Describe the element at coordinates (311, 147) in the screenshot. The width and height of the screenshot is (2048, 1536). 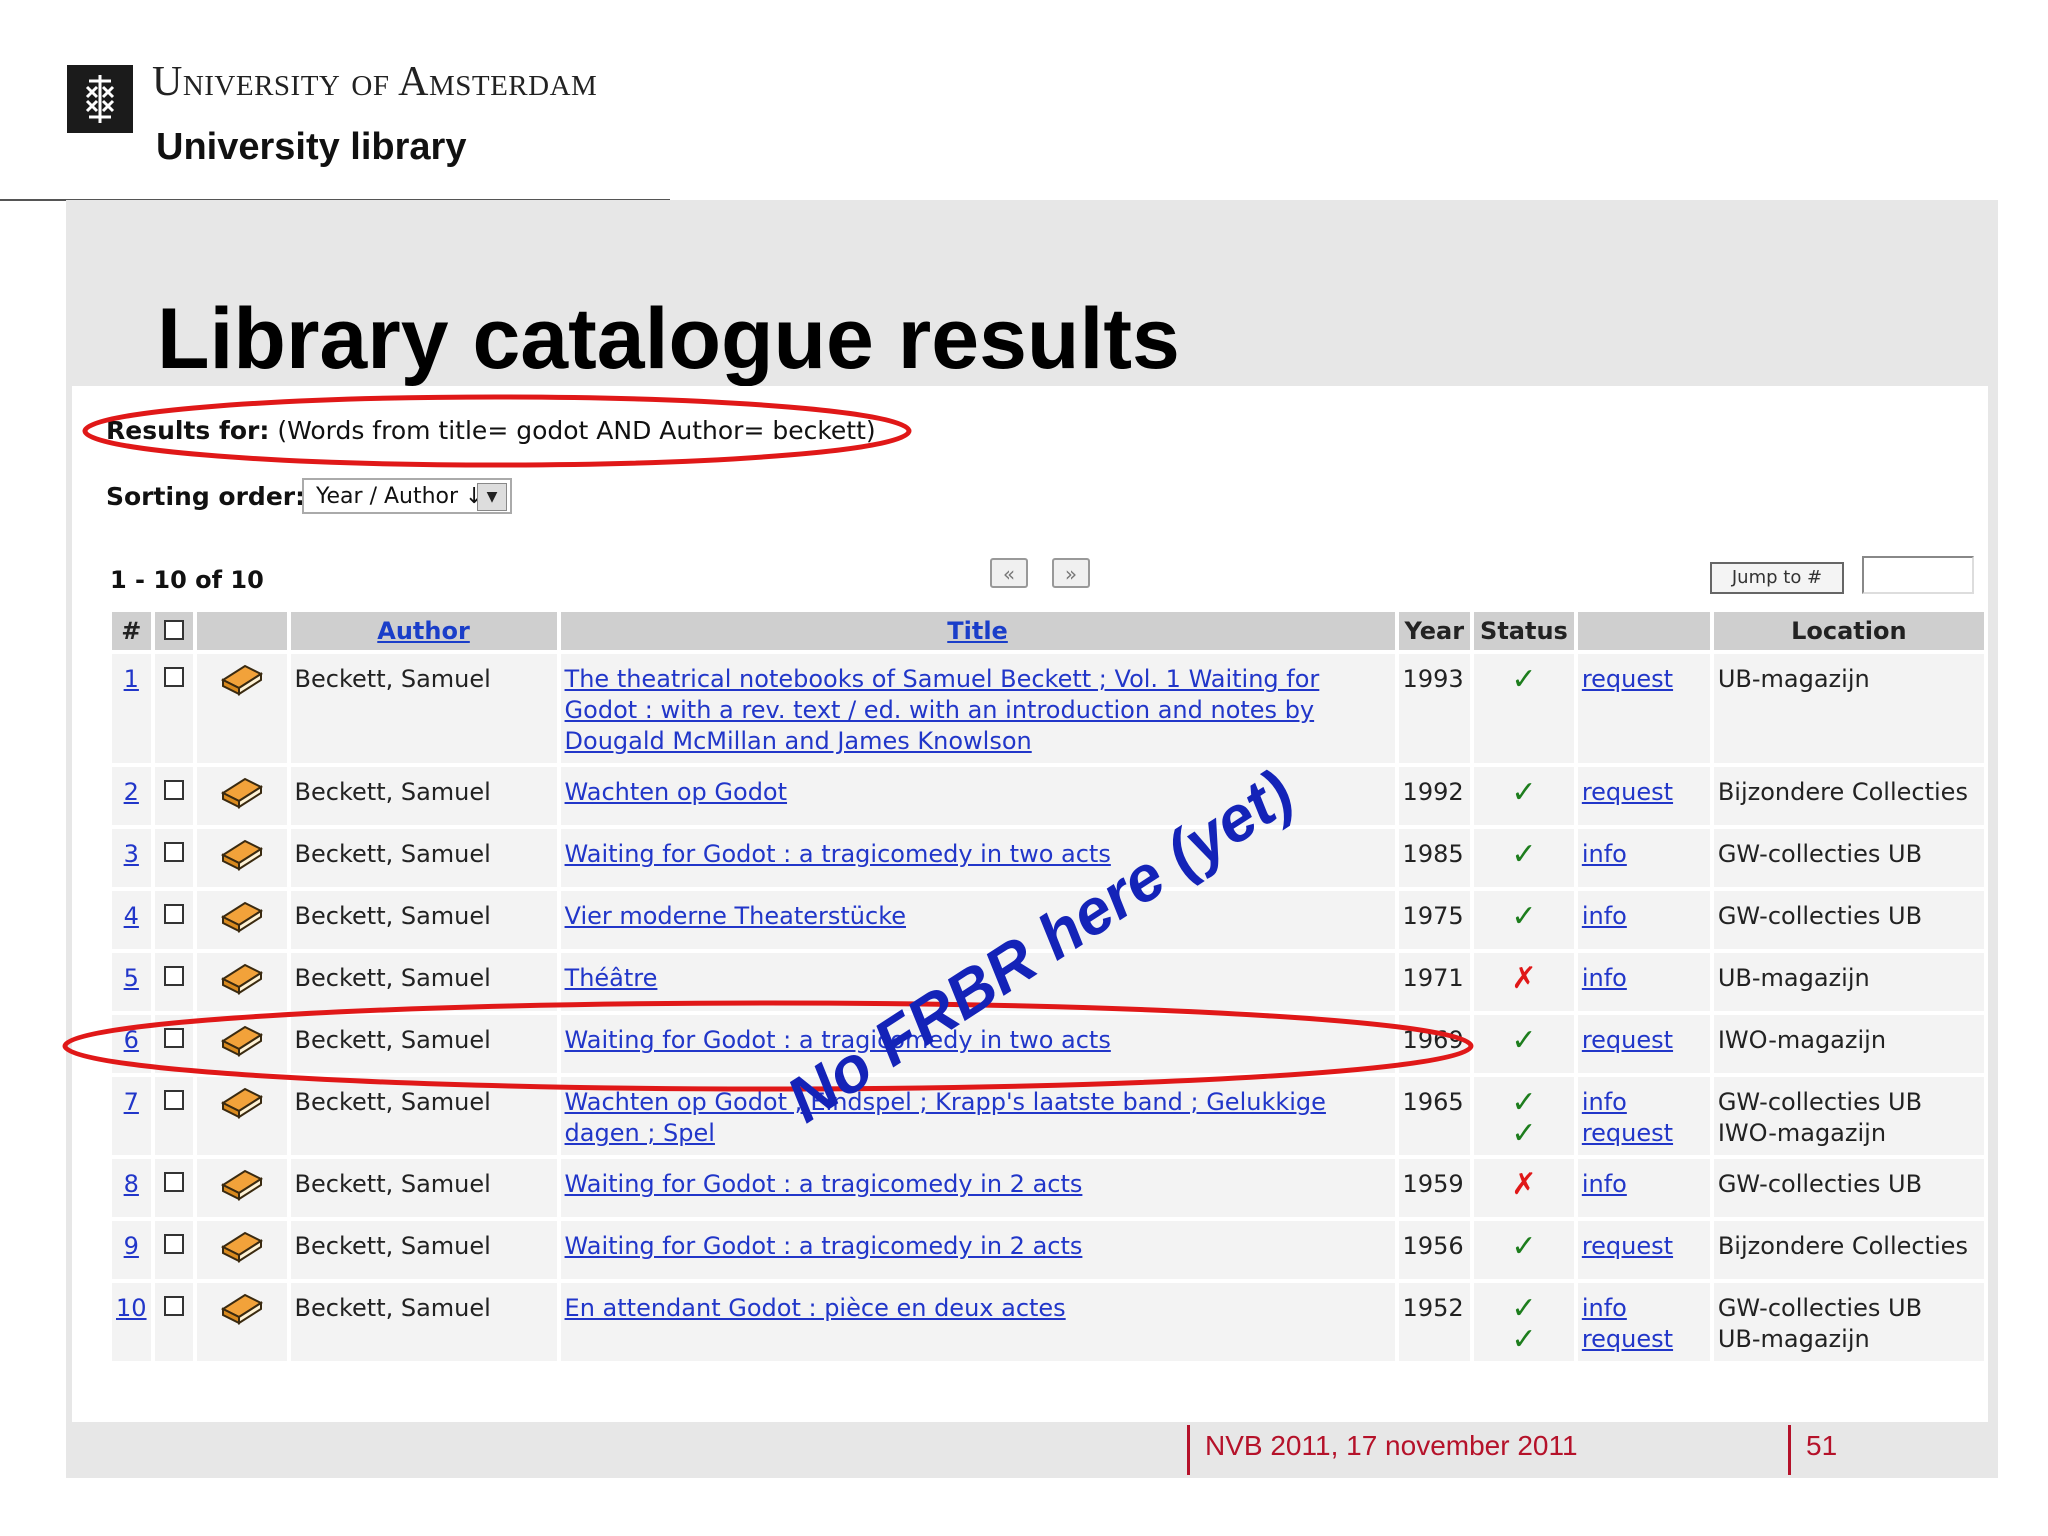
I see `library-name: University library` at that location.